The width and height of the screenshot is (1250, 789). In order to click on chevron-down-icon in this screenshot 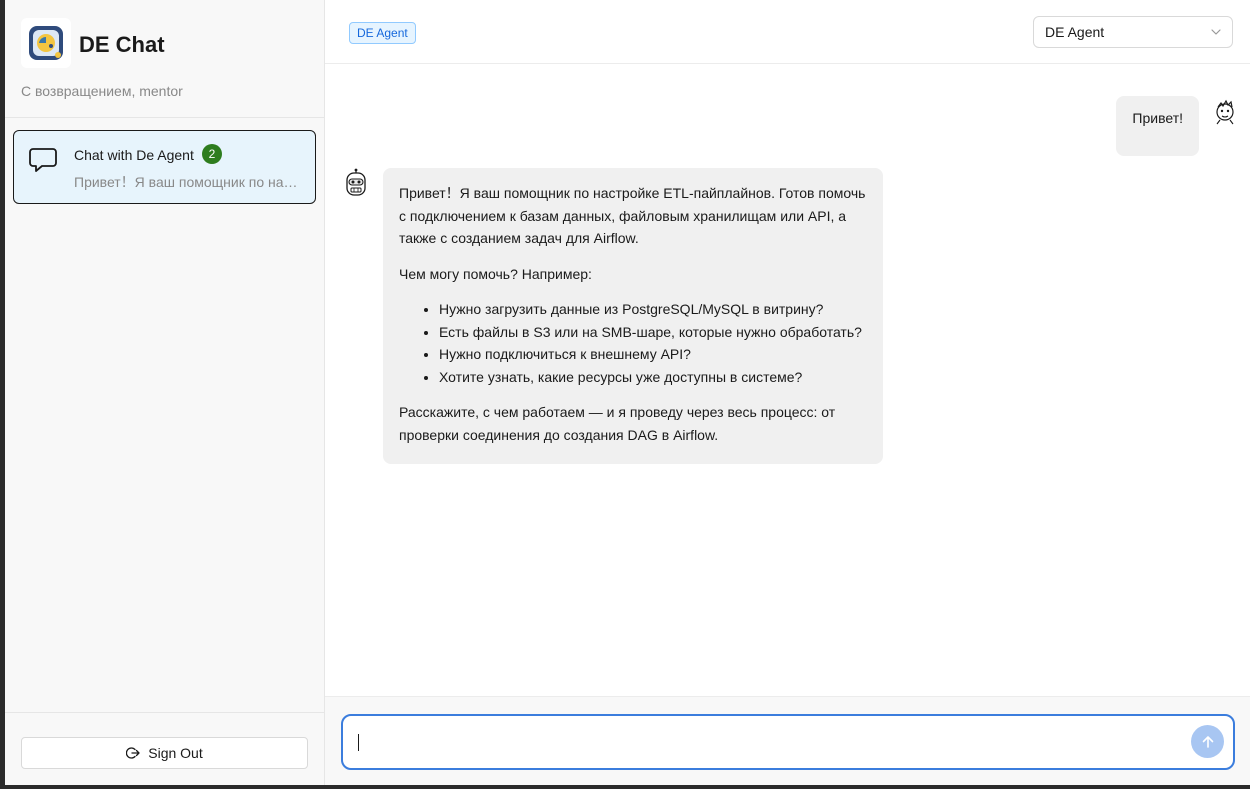, I will do `click(1216, 32)`.